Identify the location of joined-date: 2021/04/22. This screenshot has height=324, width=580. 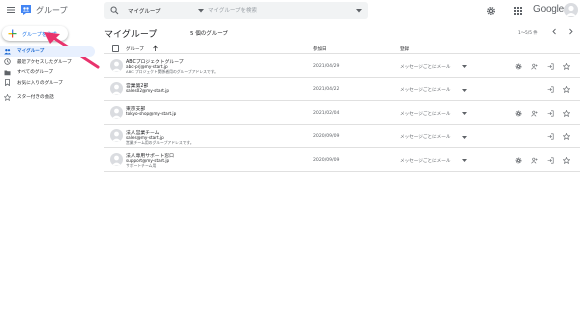
(326, 90).